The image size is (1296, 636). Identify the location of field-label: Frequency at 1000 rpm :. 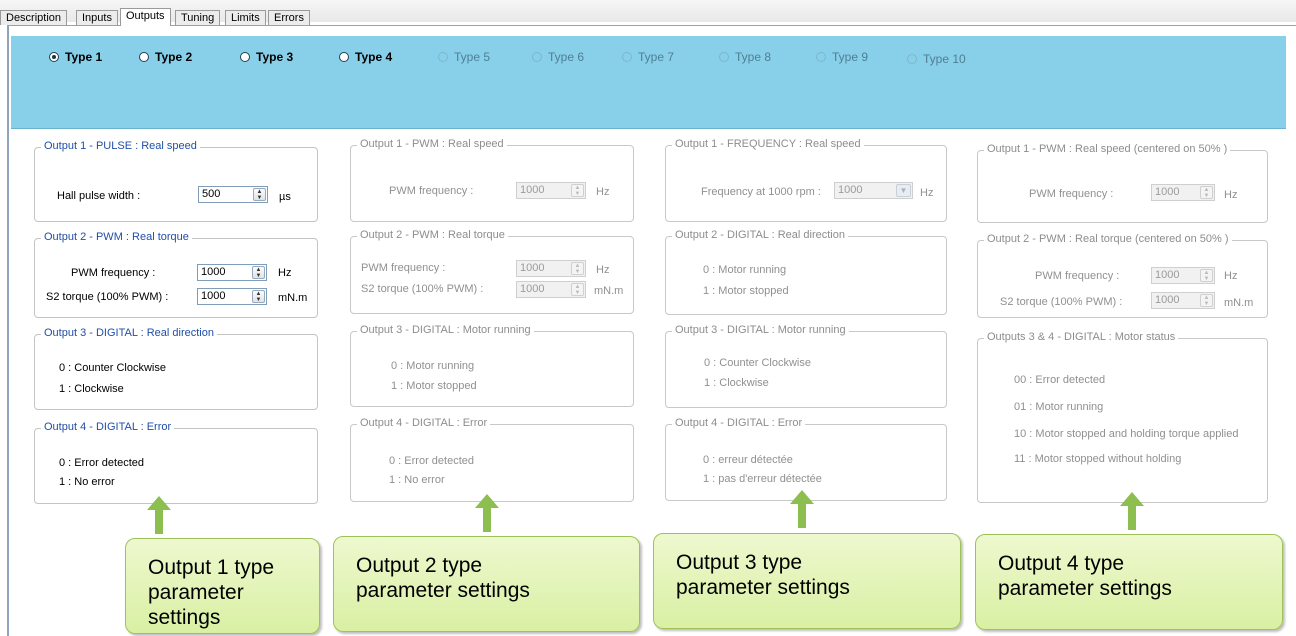
(761, 192).